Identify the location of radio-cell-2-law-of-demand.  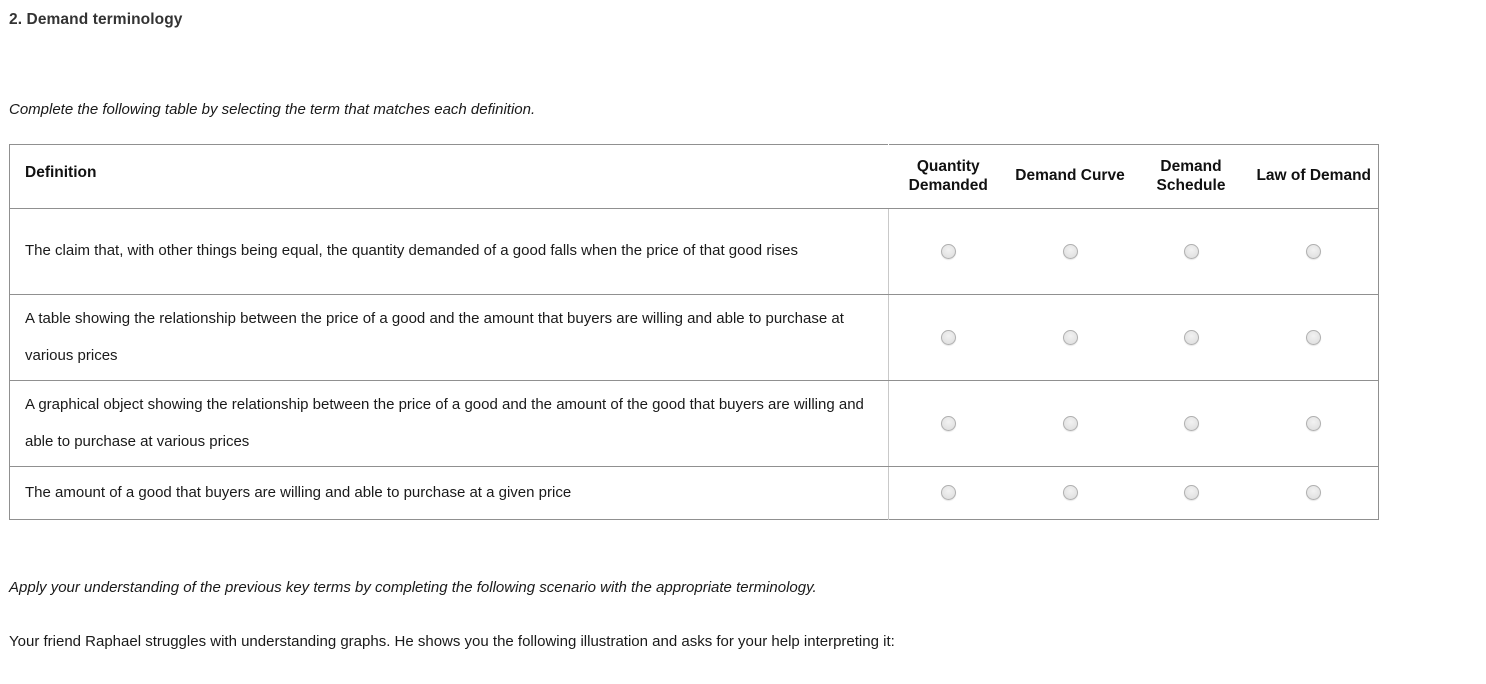
(1314, 337).